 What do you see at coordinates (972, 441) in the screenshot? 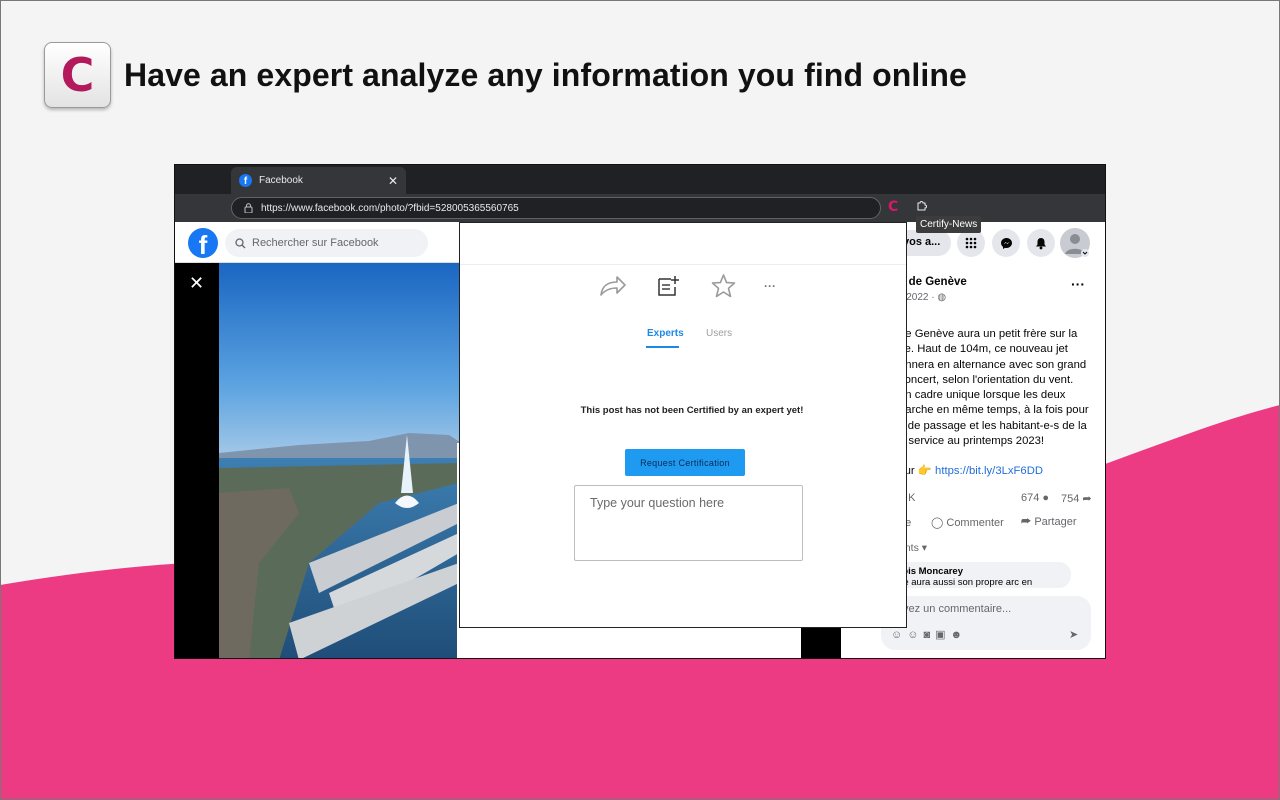
I see `post-line: n service au printemps 2023!` at bounding box center [972, 441].